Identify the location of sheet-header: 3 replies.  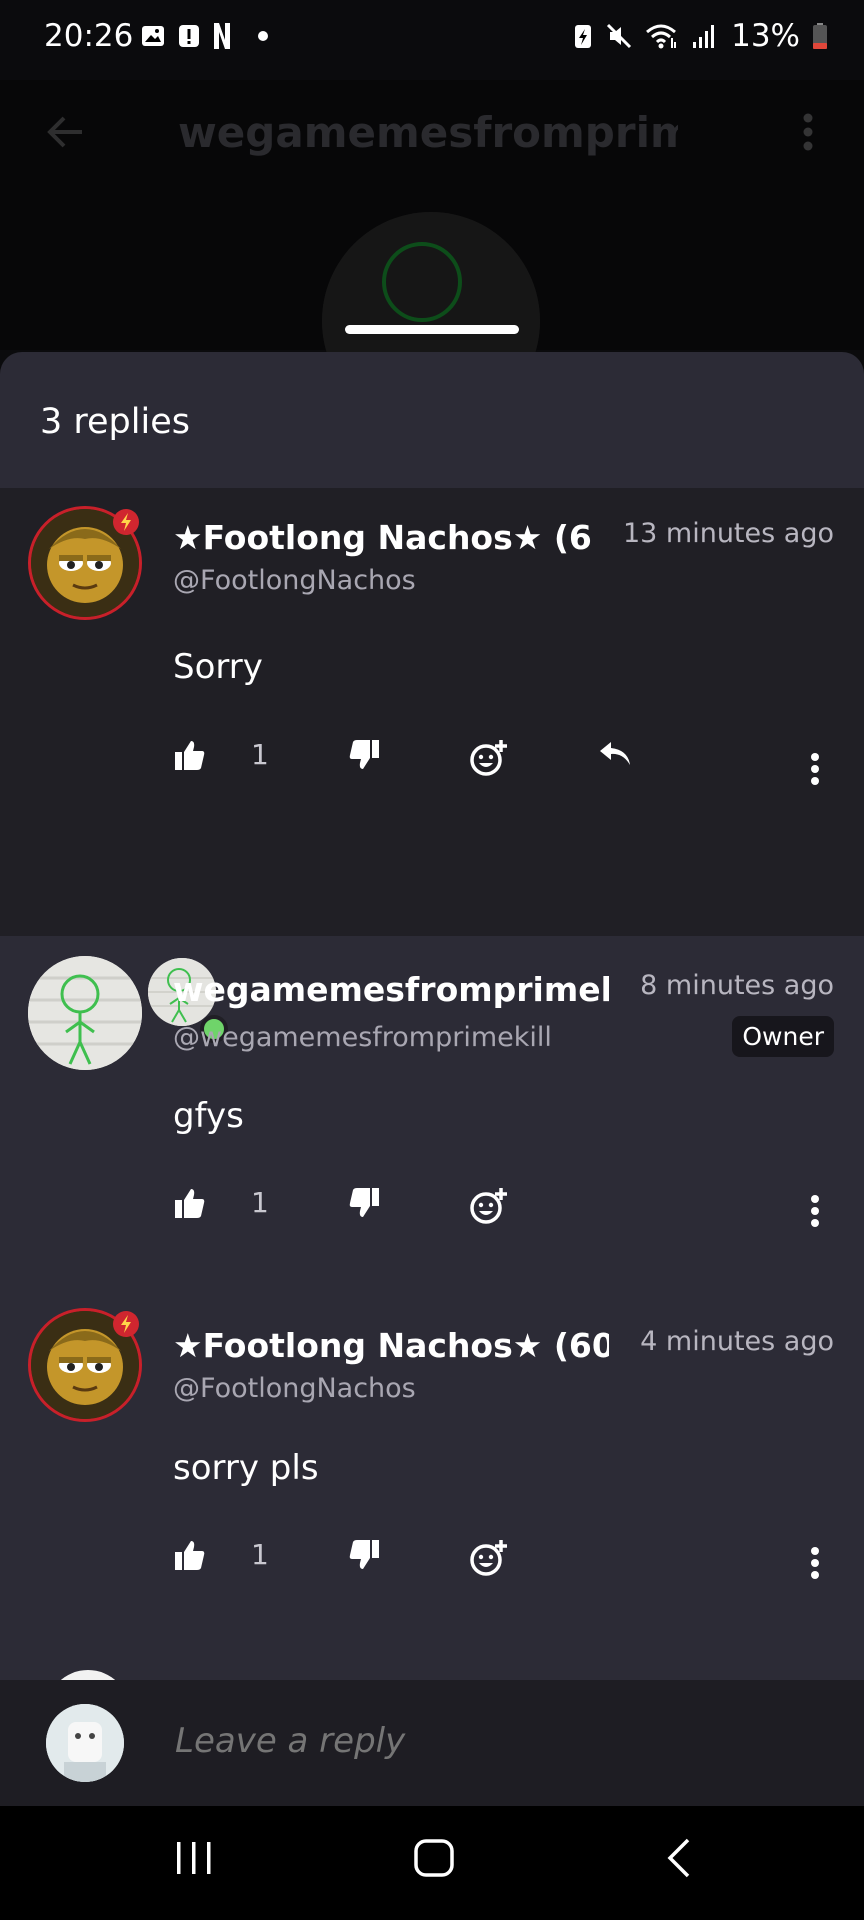
(432, 420).